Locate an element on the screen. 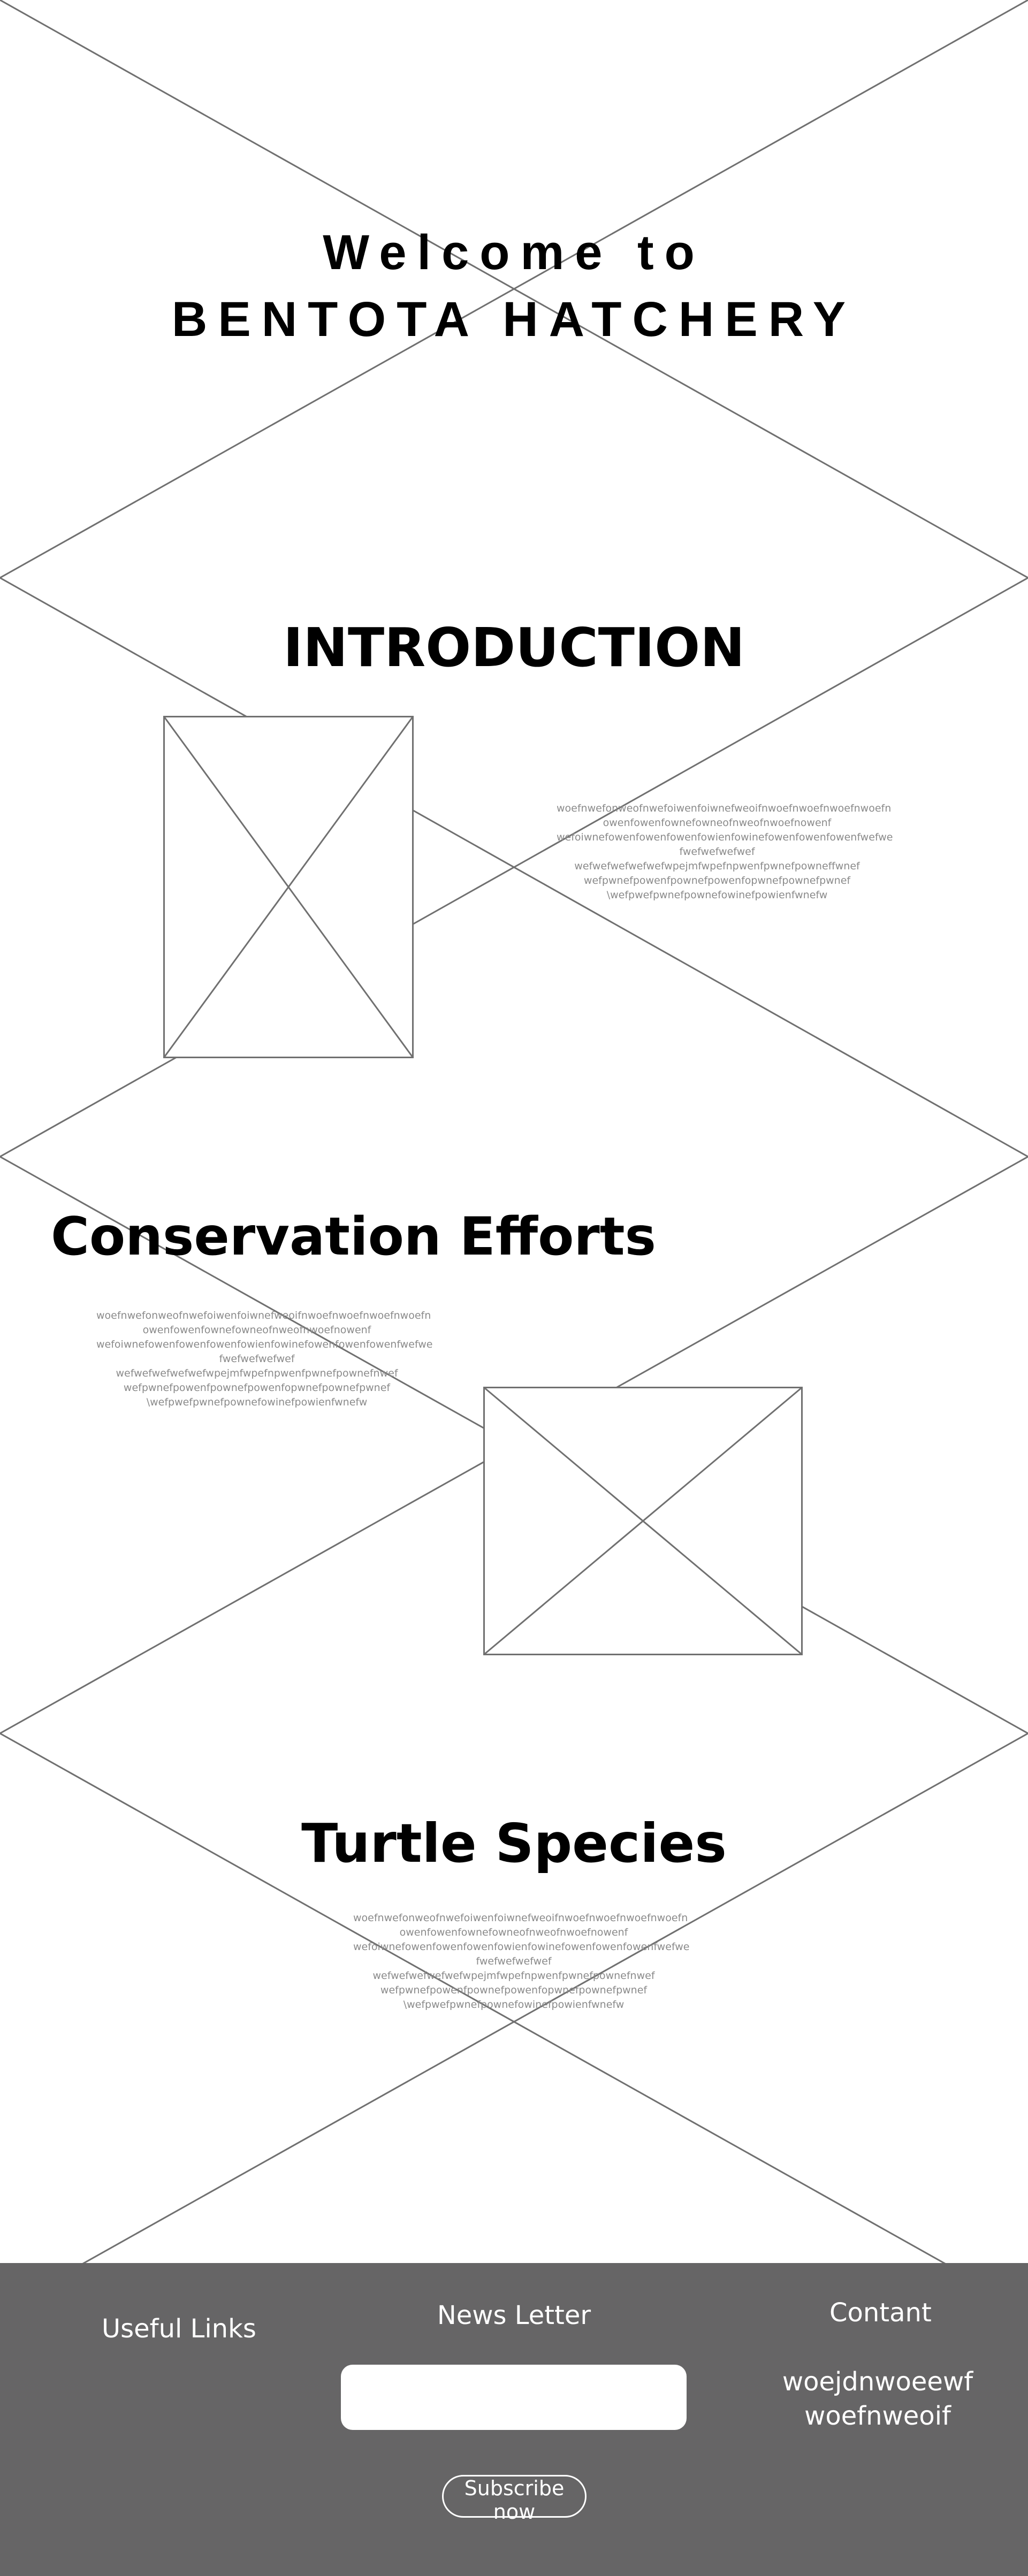  introduction-title: INTRODUCTION is located at coordinates (514, 647).